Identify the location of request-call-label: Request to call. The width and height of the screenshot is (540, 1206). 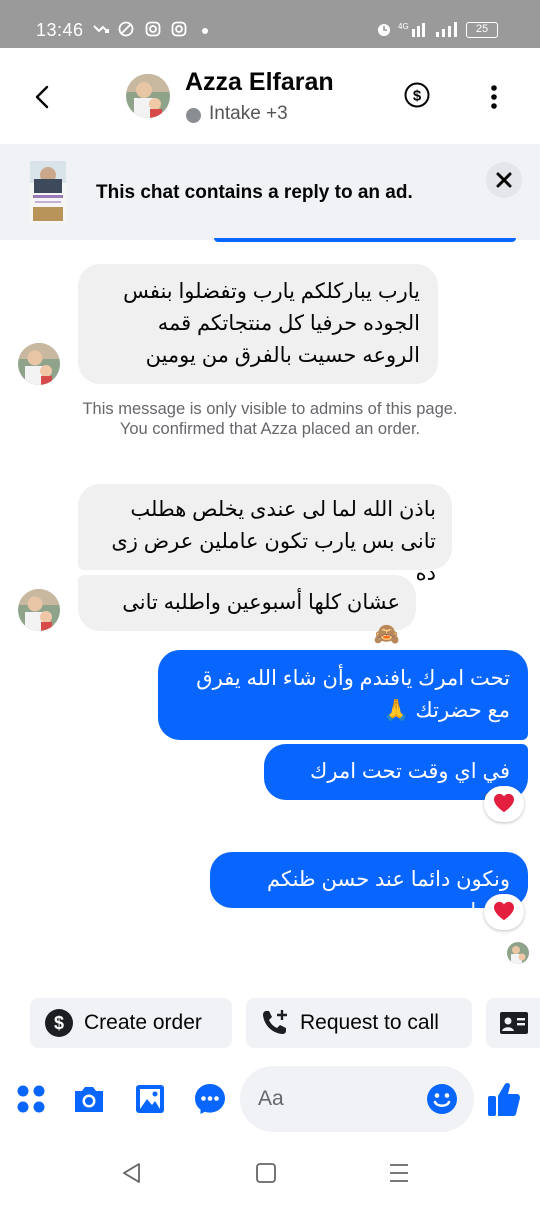
(369, 1022).